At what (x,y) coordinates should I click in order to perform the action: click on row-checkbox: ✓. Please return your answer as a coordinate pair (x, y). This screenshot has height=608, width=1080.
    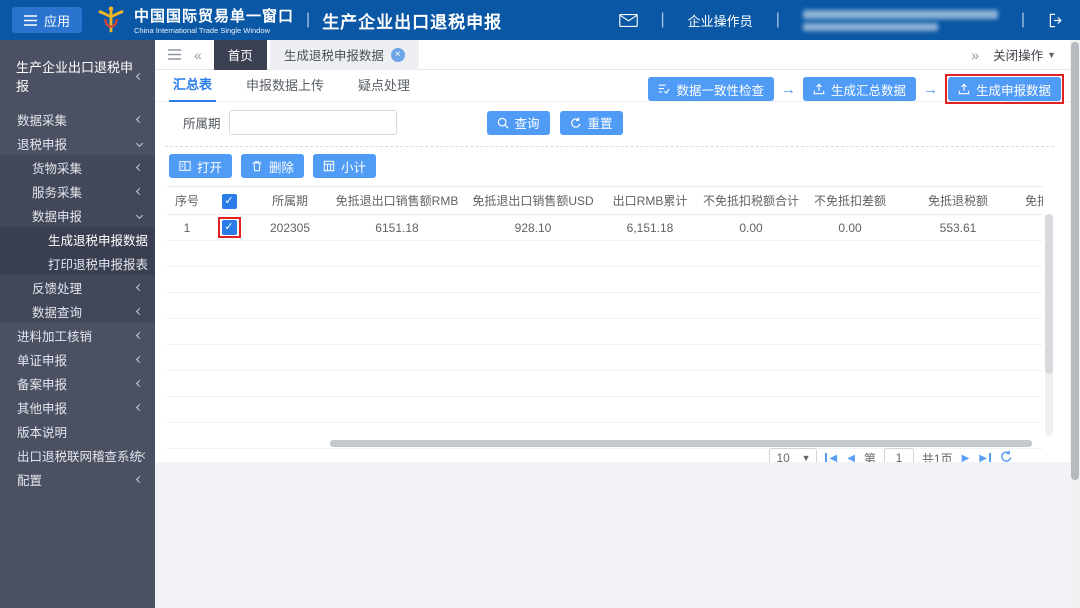
    Looking at the image, I should click on (229, 227).